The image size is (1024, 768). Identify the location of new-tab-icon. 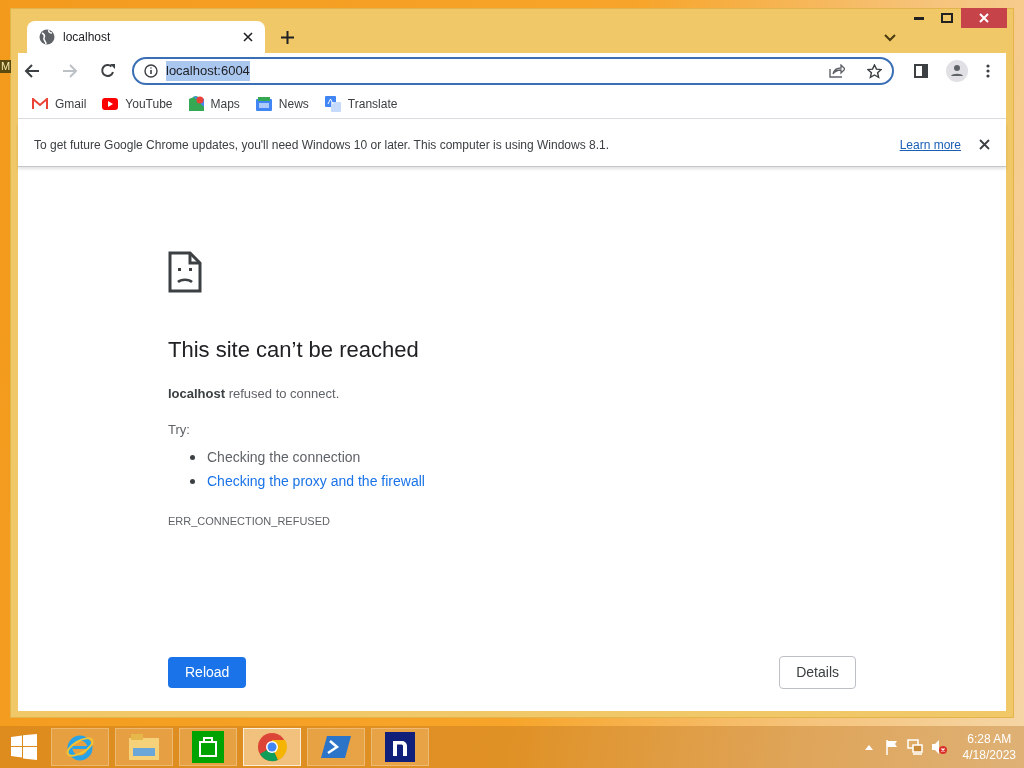
(287, 37).